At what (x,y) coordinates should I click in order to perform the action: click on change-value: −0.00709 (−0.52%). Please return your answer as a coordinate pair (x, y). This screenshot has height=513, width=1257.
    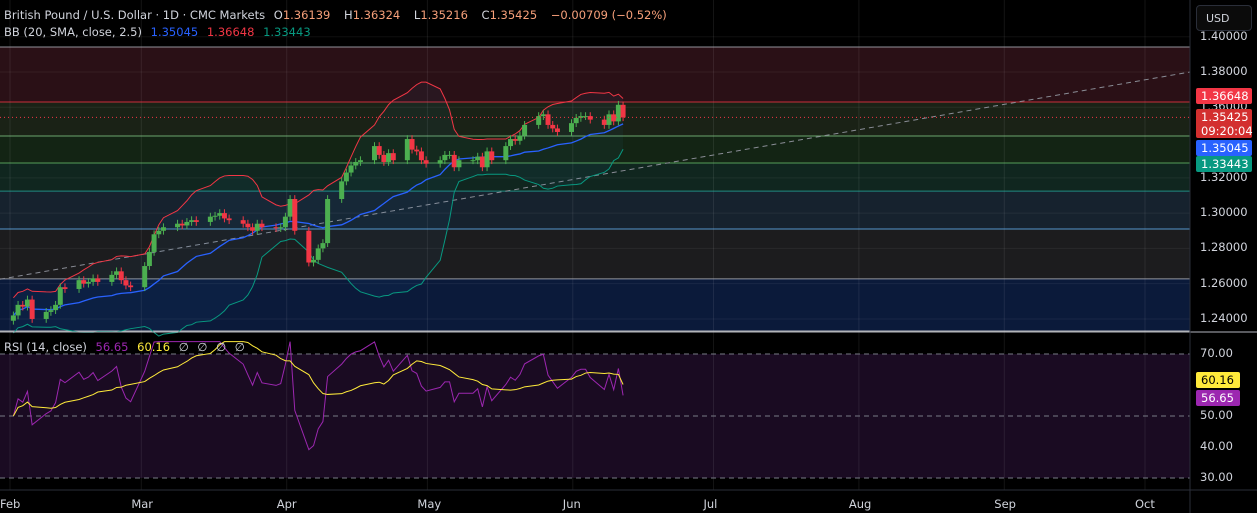
    Looking at the image, I should click on (608, 15).